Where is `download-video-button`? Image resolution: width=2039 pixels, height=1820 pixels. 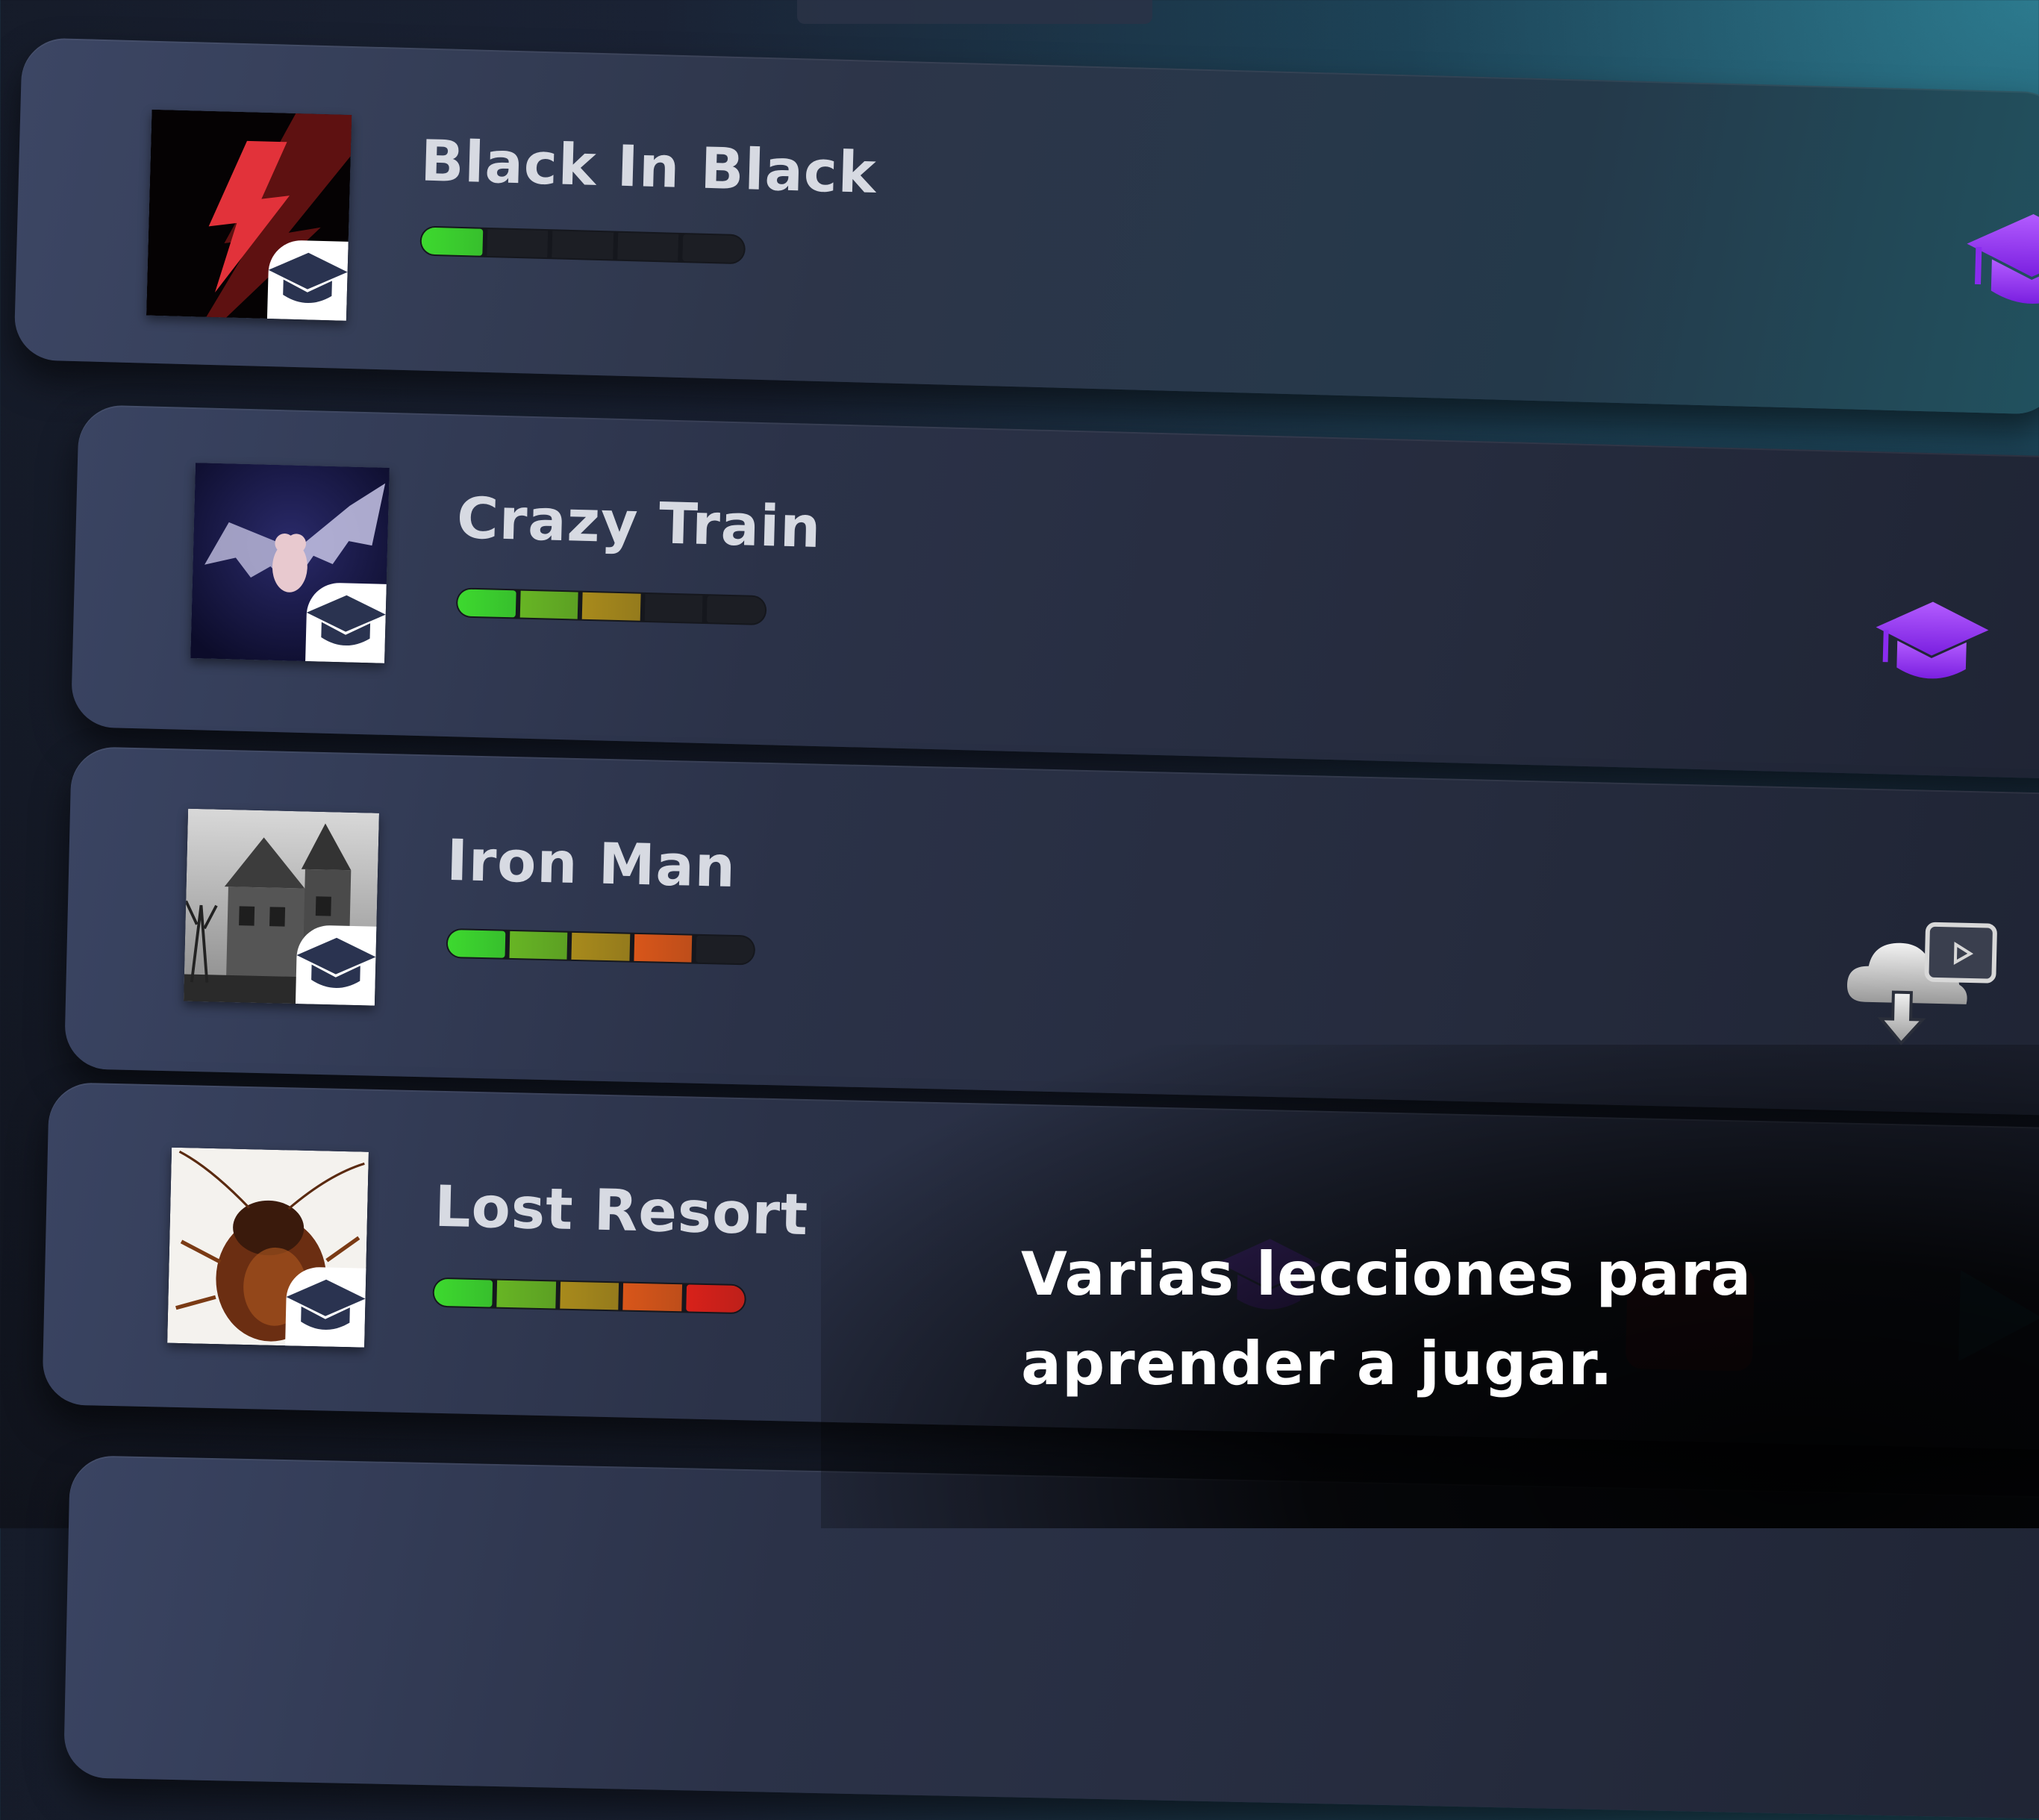 download-video-button is located at coordinates (1921, 984).